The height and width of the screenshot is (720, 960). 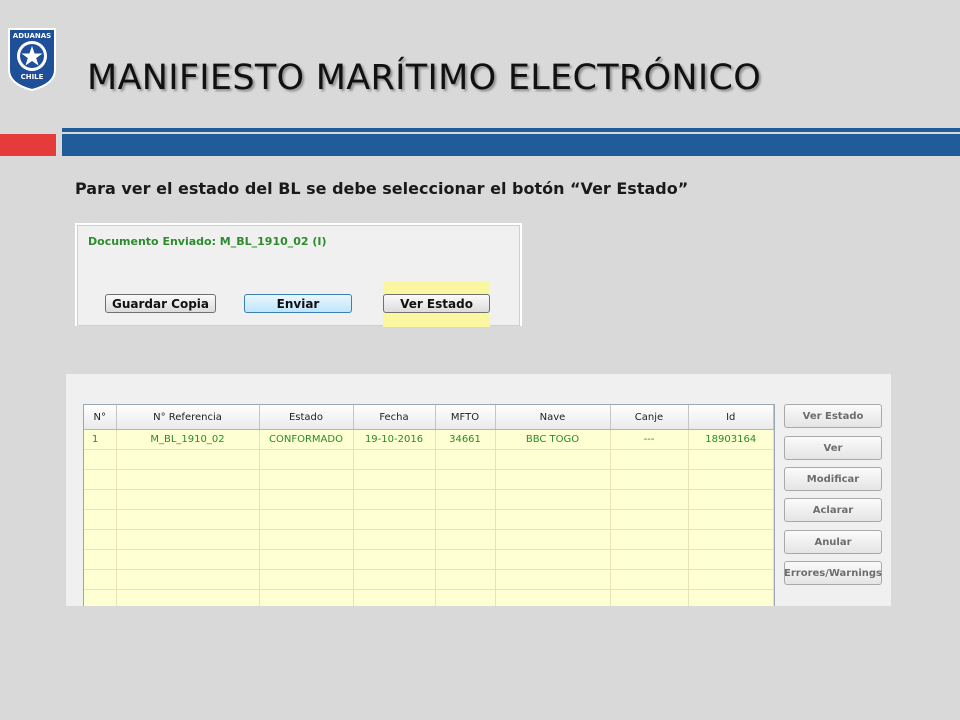 What do you see at coordinates (298, 303) in the screenshot?
I see `enviar-button: Enviar` at bounding box center [298, 303].